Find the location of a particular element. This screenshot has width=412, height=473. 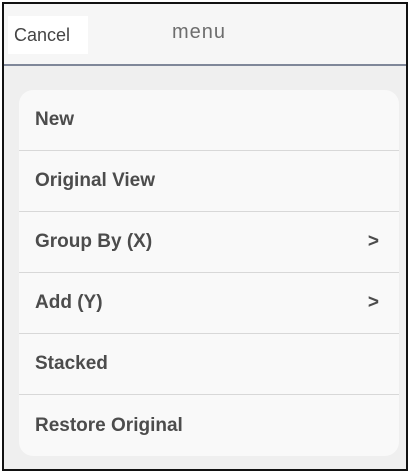

navigation-bar: Cancel menu is located at coordinates (205, 35).